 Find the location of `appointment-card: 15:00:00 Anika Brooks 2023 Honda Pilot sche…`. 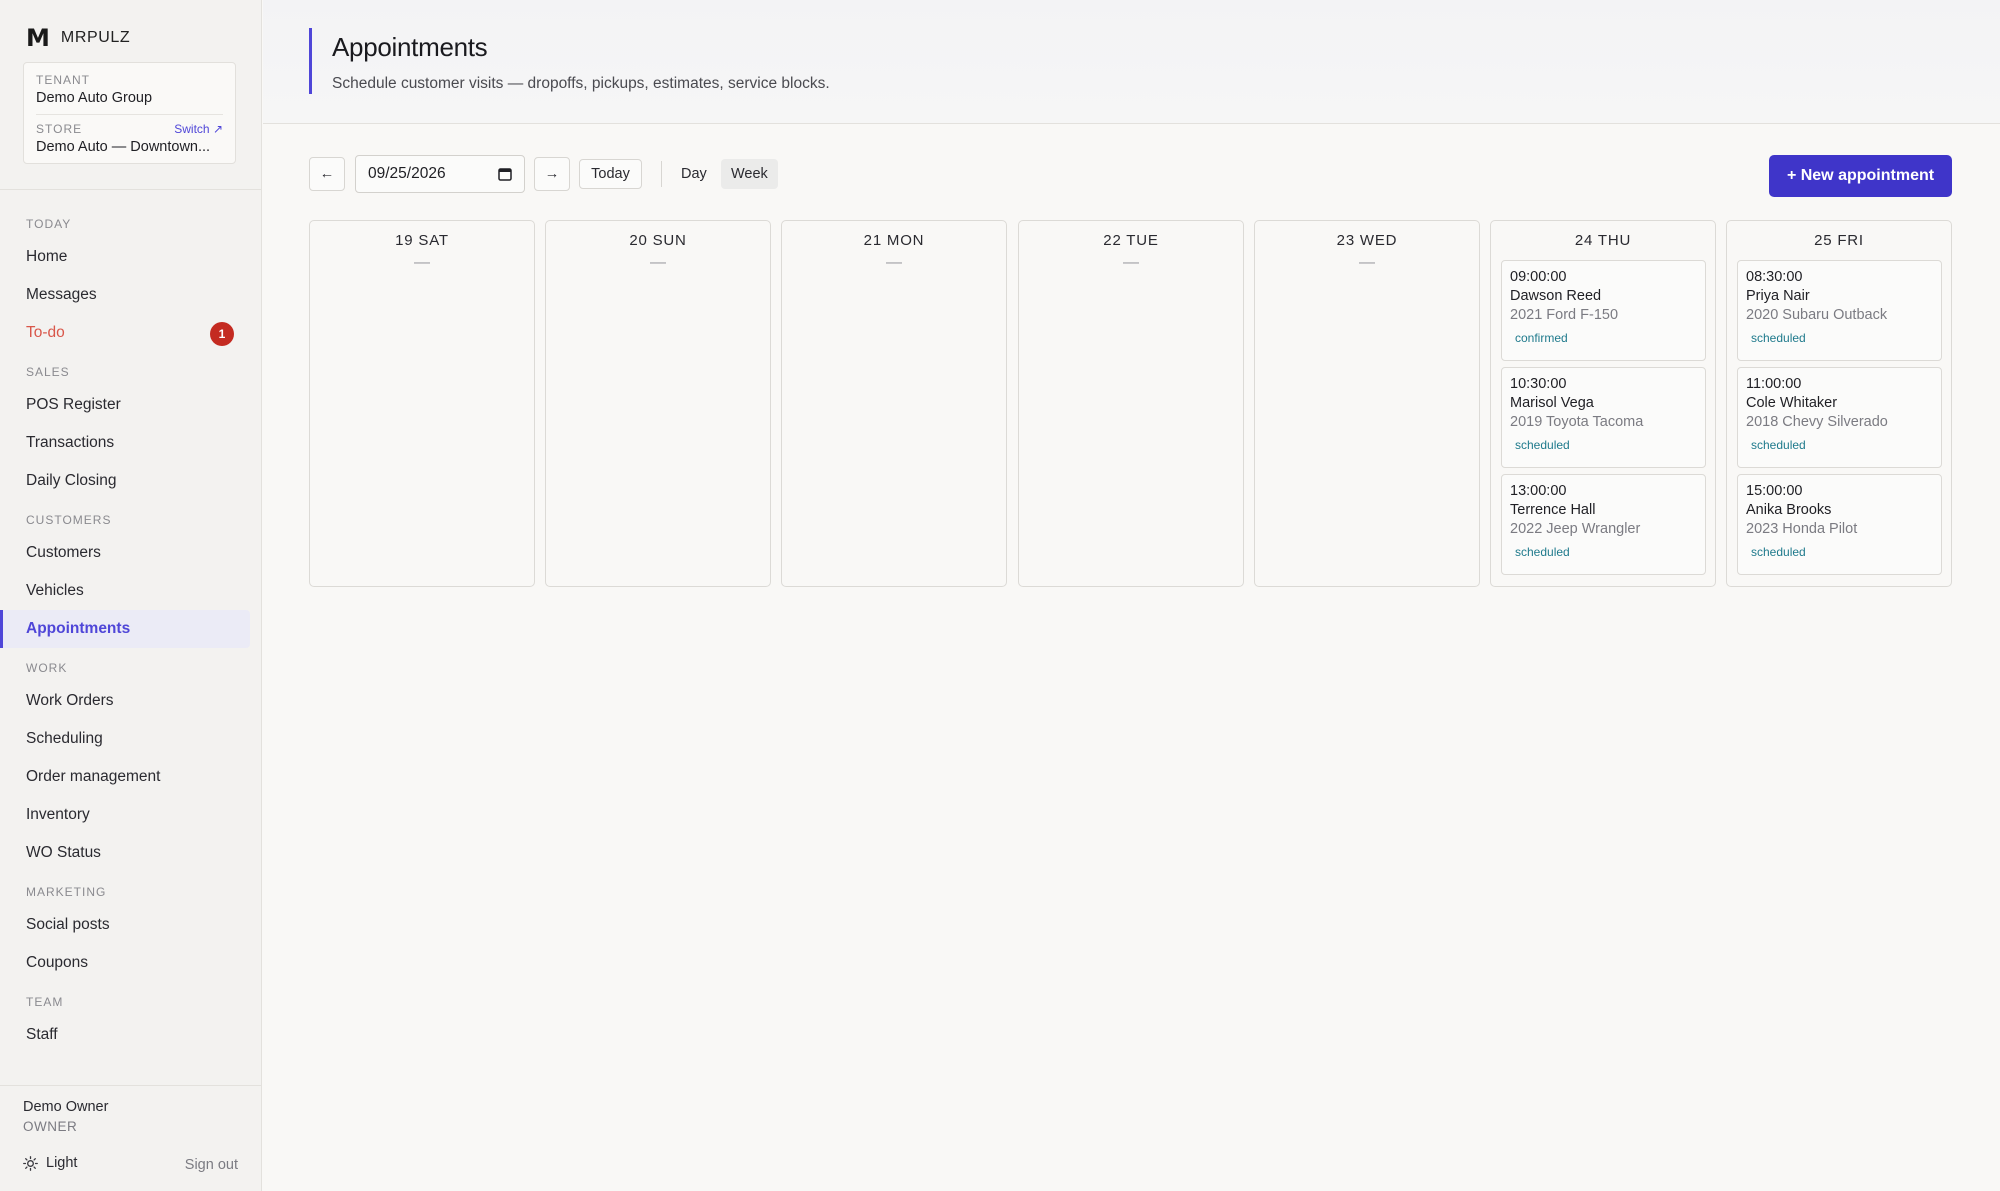

appointment-card: 15:00:00 Anika Brooks 2023 Honda Pilot sche… is located at coordinates (1839, 524).